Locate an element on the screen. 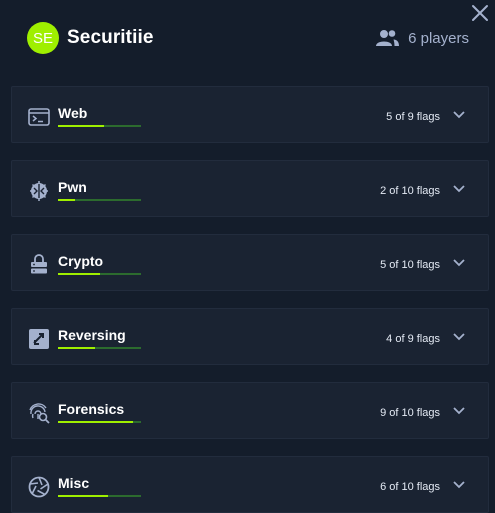  flags-count: 6 of 10 flags is located at coordinates (410, 487).